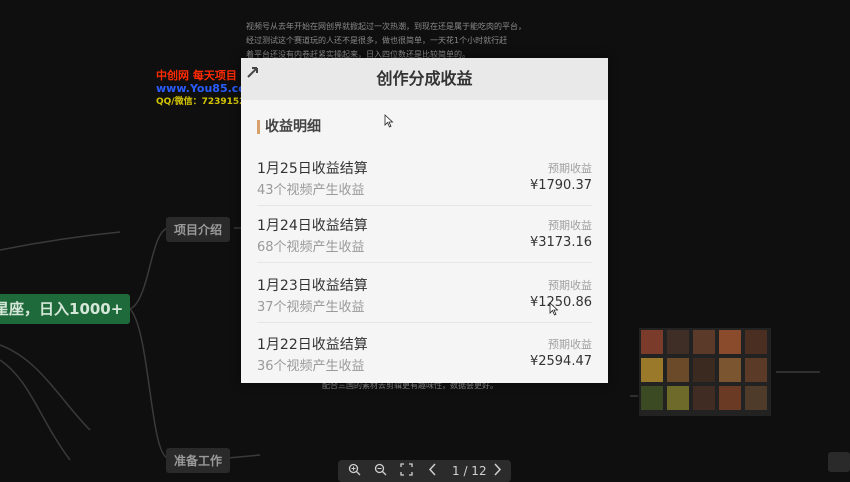 This screenshot has width=850, height=482. I want to click on settlement-date: 1月25日收益结算, so click(312, 169).